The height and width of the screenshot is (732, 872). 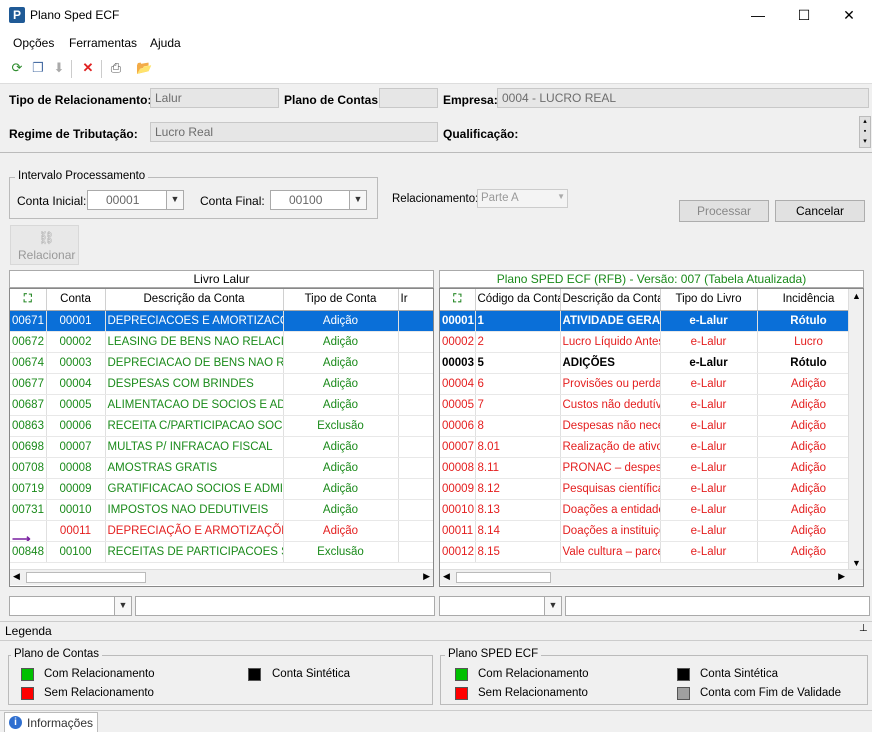 I want to click on cell-id: 00674, so click(x=28, y=363).